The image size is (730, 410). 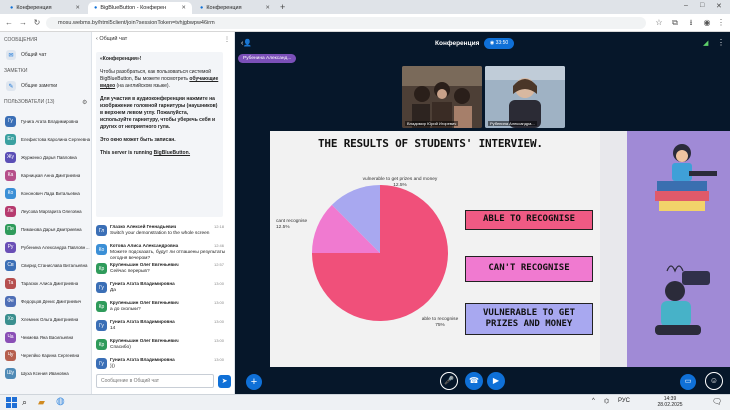 I want to click on mute-microphone-button: 🎤, so click(x=449, y=381).